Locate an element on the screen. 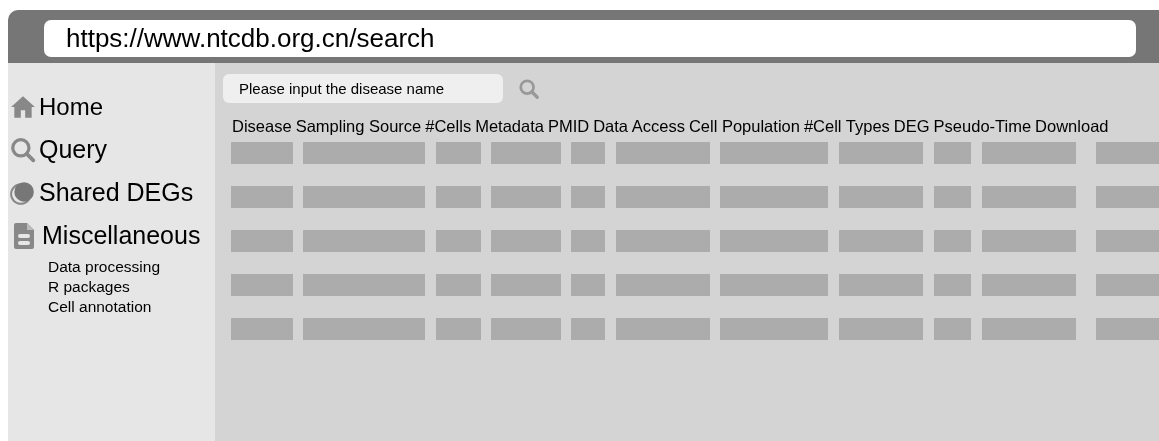 This screenshot has height=441, width=1159. column-header: Metadata is located at coordinates (509, 126).